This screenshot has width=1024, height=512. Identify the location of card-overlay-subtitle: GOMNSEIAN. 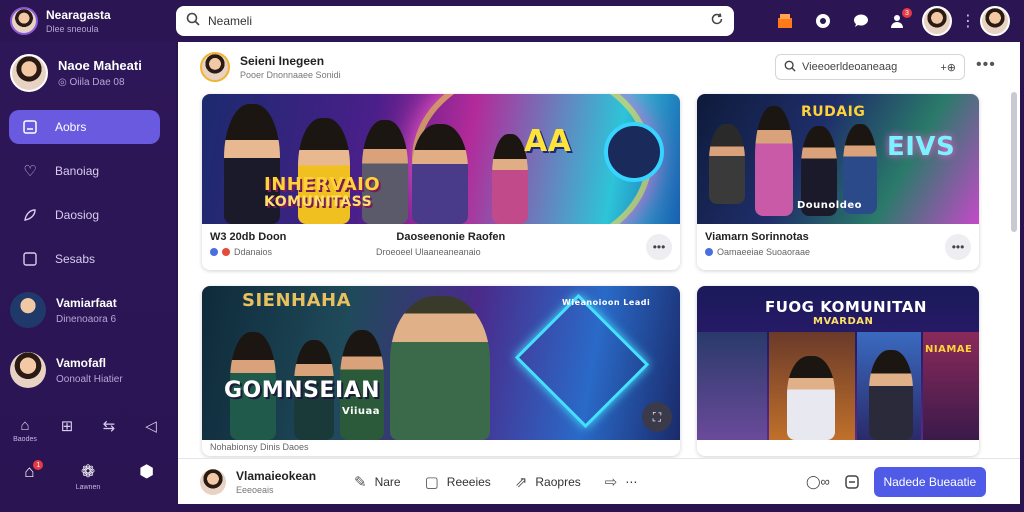
(302, 390).